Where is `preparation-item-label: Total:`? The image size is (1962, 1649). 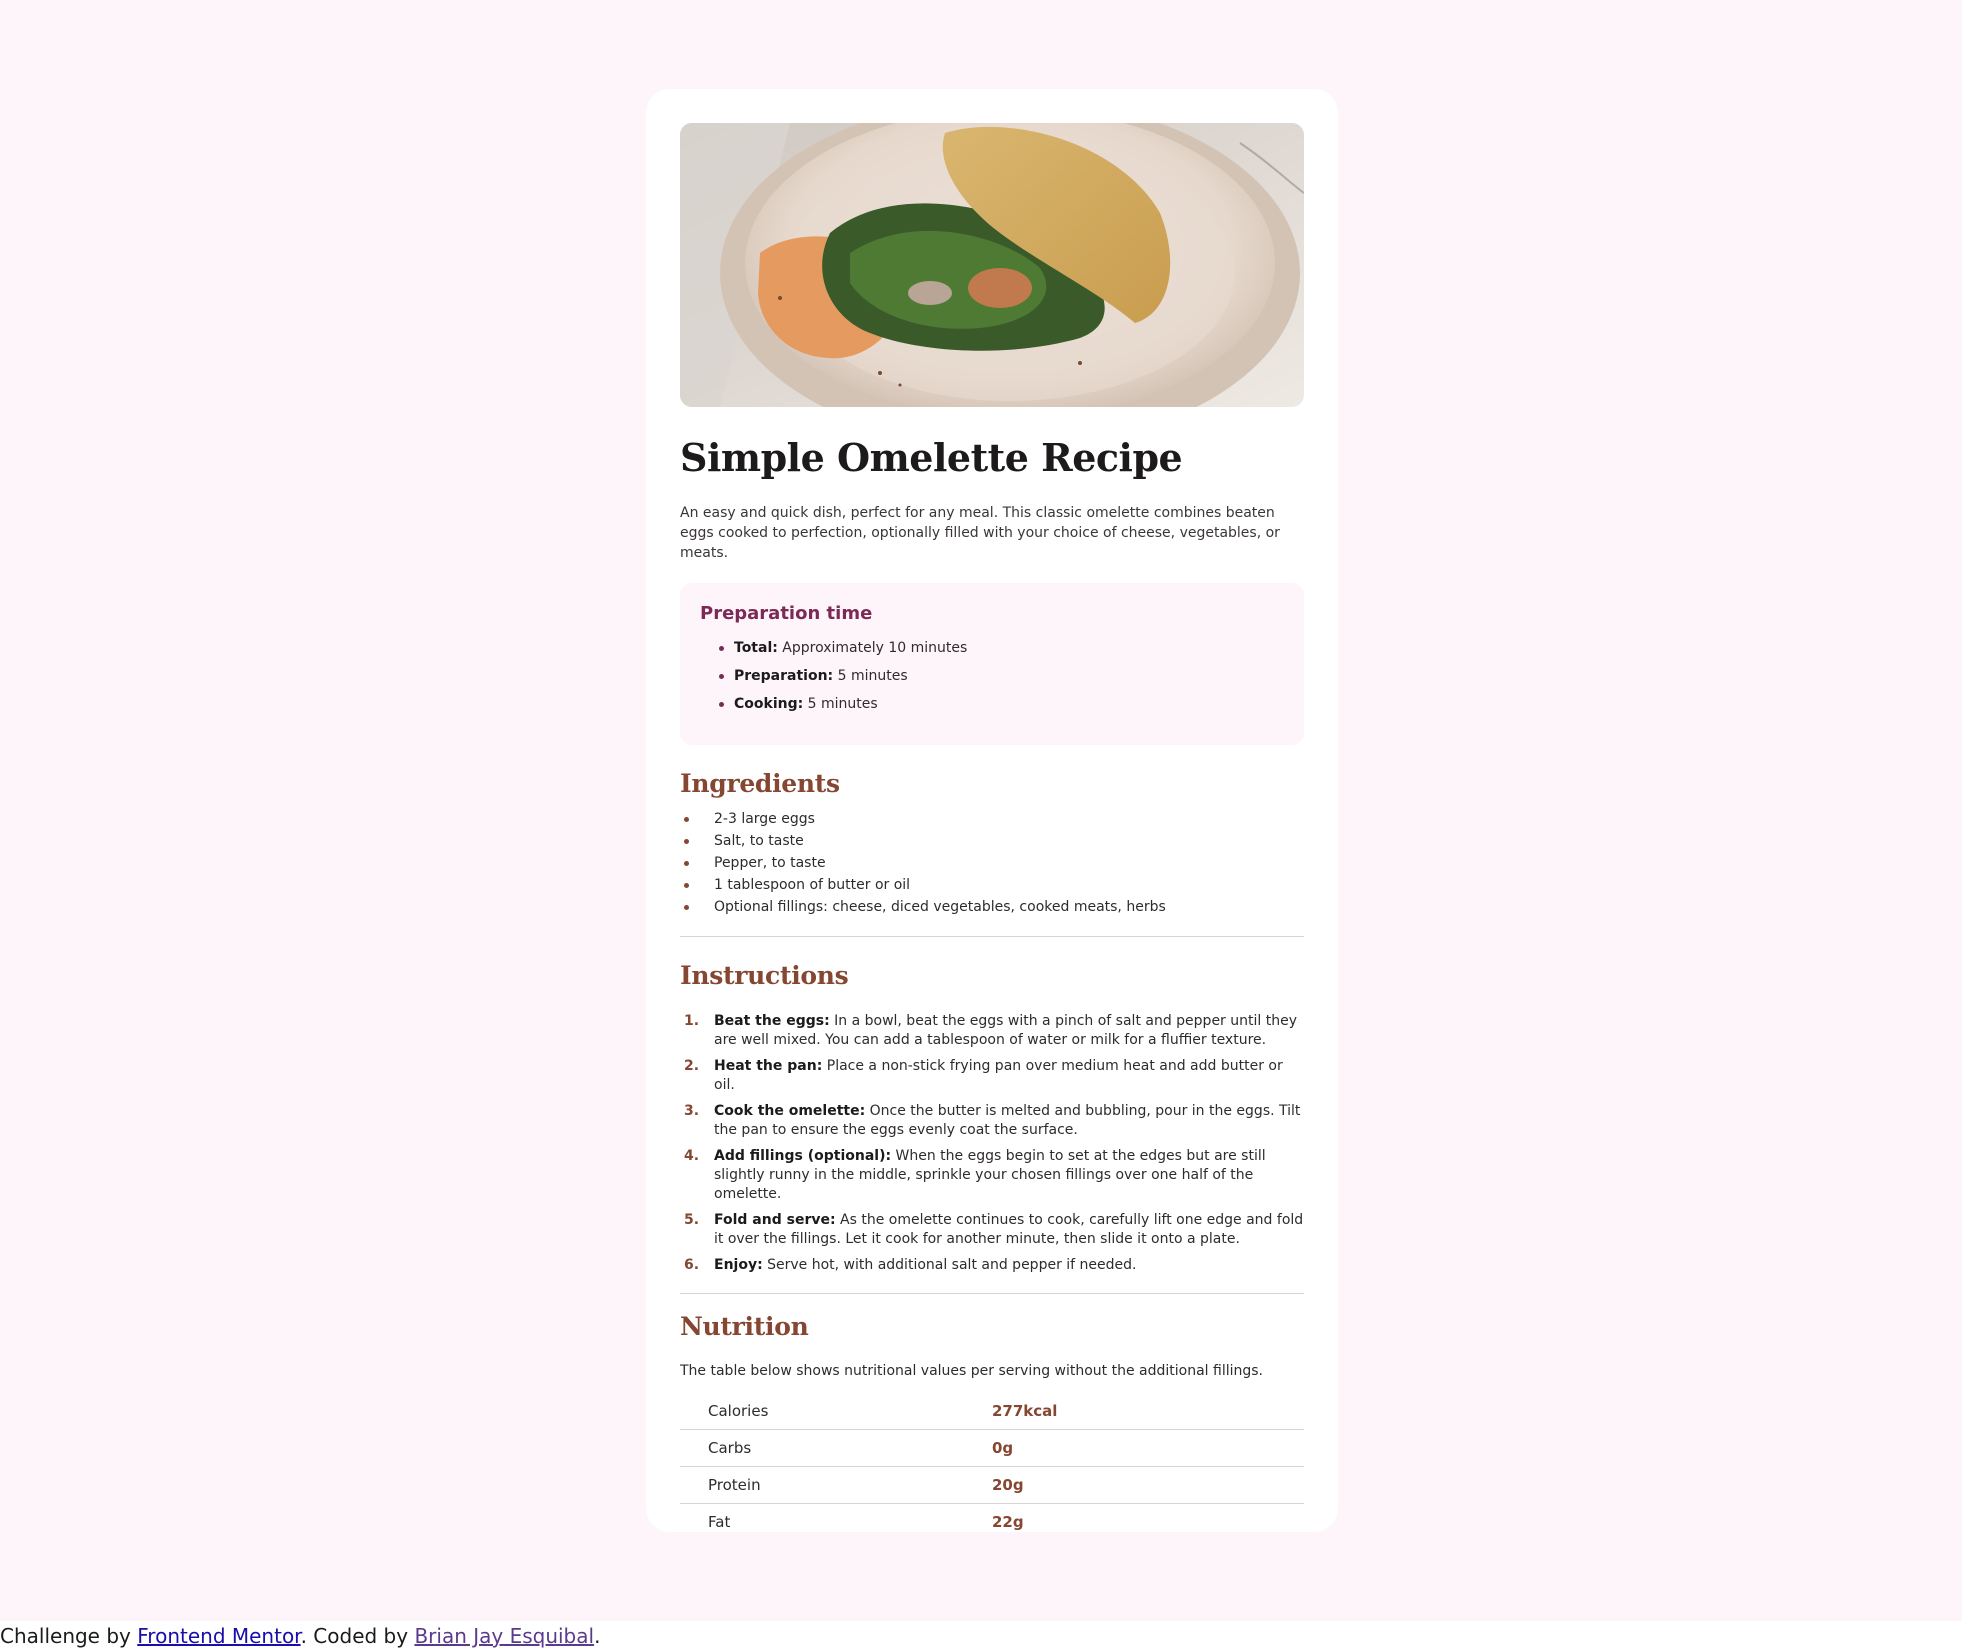 preparation-item-label: Total: is located at coordinates (756, 647).